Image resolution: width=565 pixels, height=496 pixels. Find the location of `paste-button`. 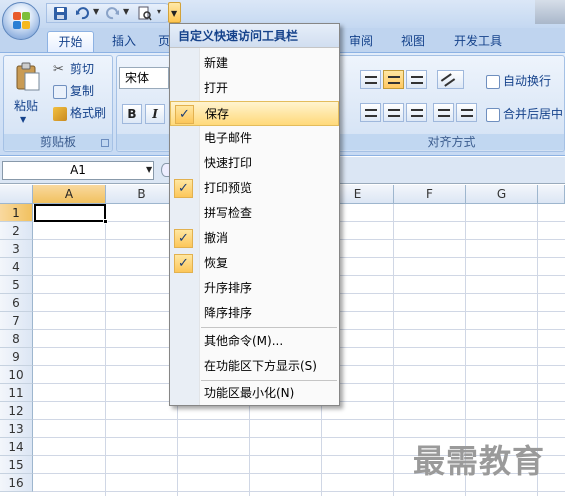

paste-button is located at coordinates (28, 78).